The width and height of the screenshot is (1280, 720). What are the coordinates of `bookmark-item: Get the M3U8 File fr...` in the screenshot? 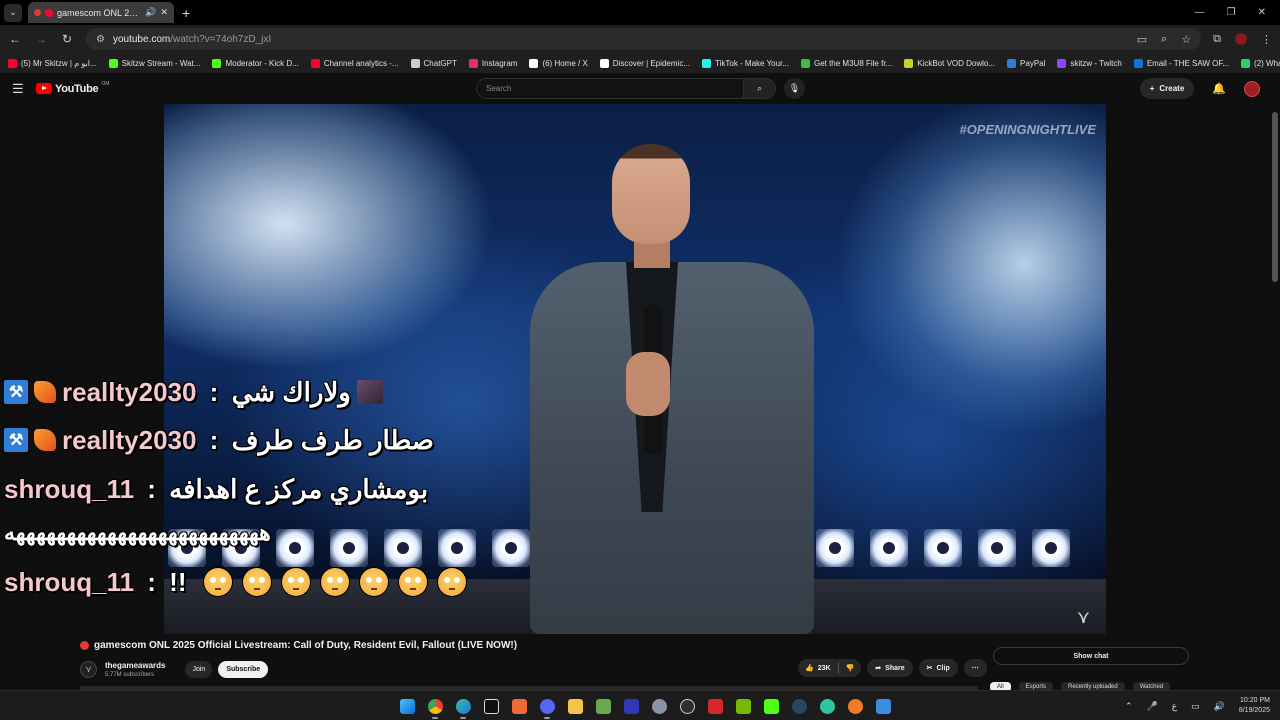 It's located at (846, 63).